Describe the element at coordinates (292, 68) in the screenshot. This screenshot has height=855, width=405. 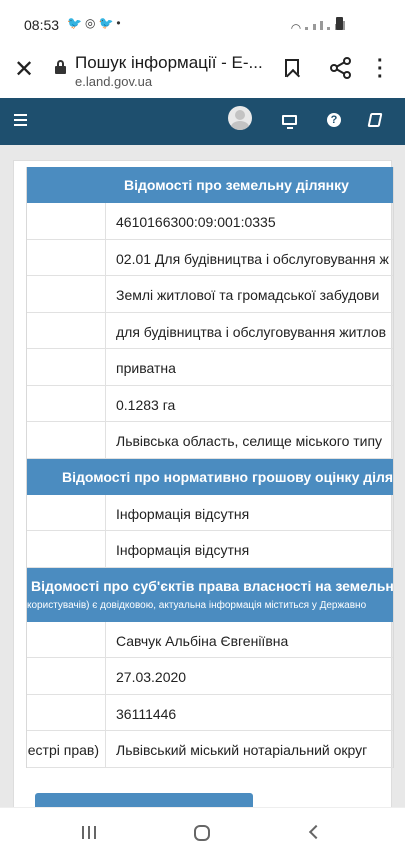
I see `bookmark-icon` at that location.